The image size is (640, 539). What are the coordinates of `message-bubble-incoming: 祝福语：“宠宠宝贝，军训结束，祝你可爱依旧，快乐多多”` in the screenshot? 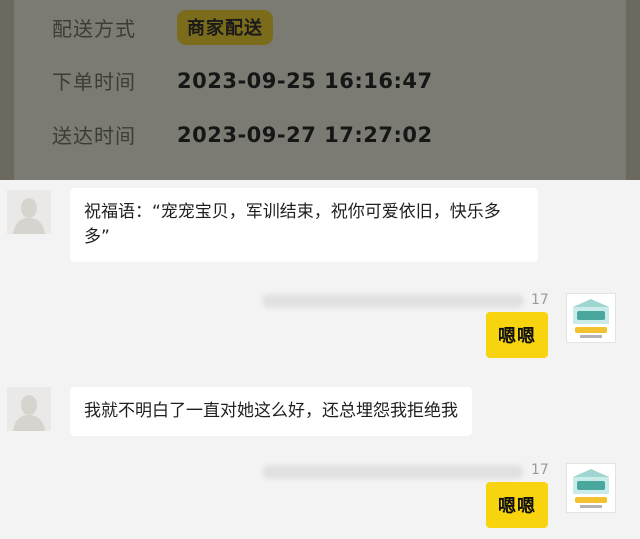 It's located at (304, 225).